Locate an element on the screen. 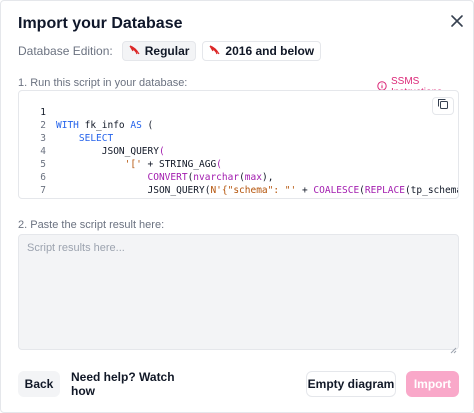 This screenshot has width=474, height=413. code-text: SELECT is located at coordinates (96, 138).